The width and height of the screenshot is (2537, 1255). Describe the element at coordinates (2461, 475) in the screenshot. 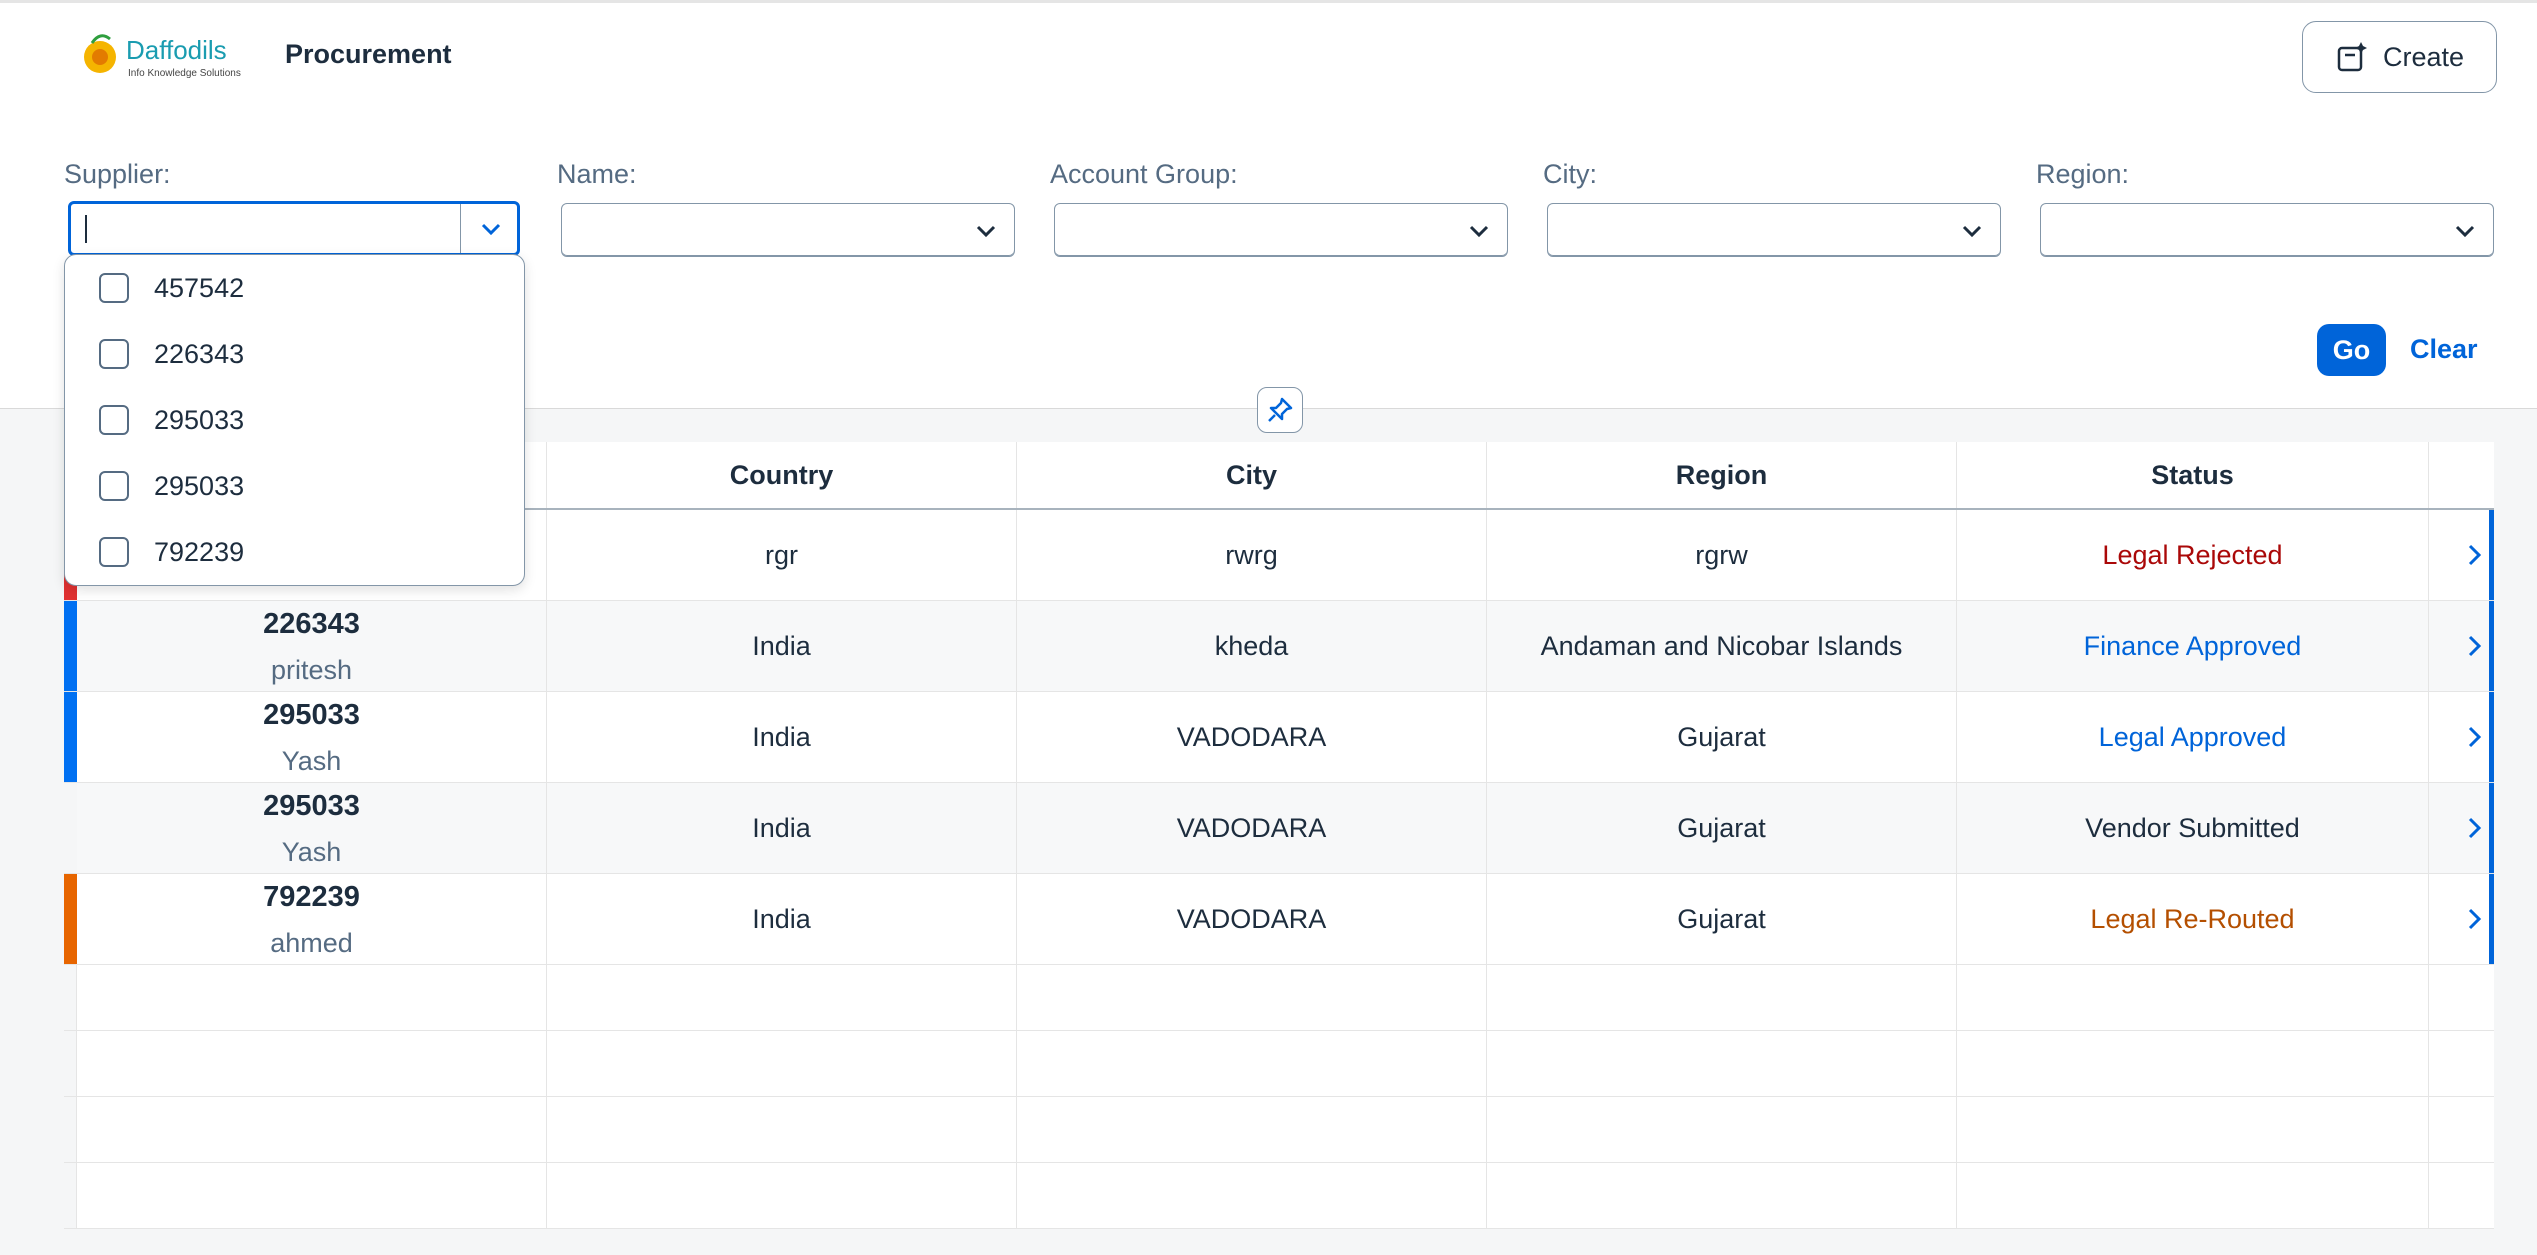

I see `column-header-nav` at that location.